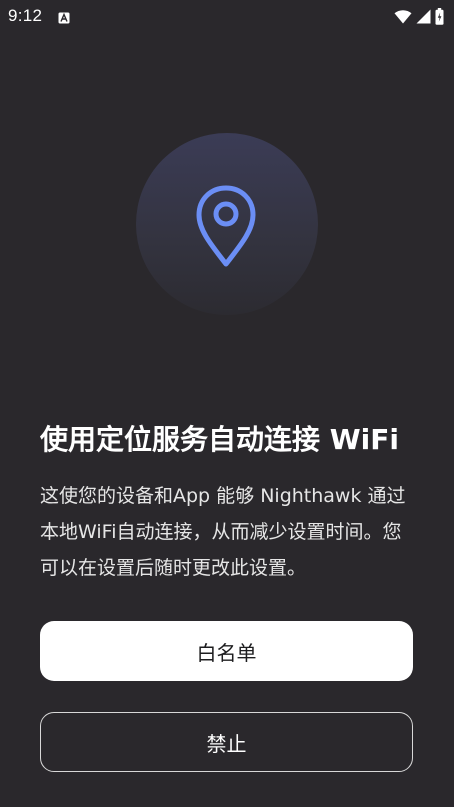 Image resolution: width=454 pixels, height=807 pixels. I want to click on deny-button: 禁止, so click(226, 742).